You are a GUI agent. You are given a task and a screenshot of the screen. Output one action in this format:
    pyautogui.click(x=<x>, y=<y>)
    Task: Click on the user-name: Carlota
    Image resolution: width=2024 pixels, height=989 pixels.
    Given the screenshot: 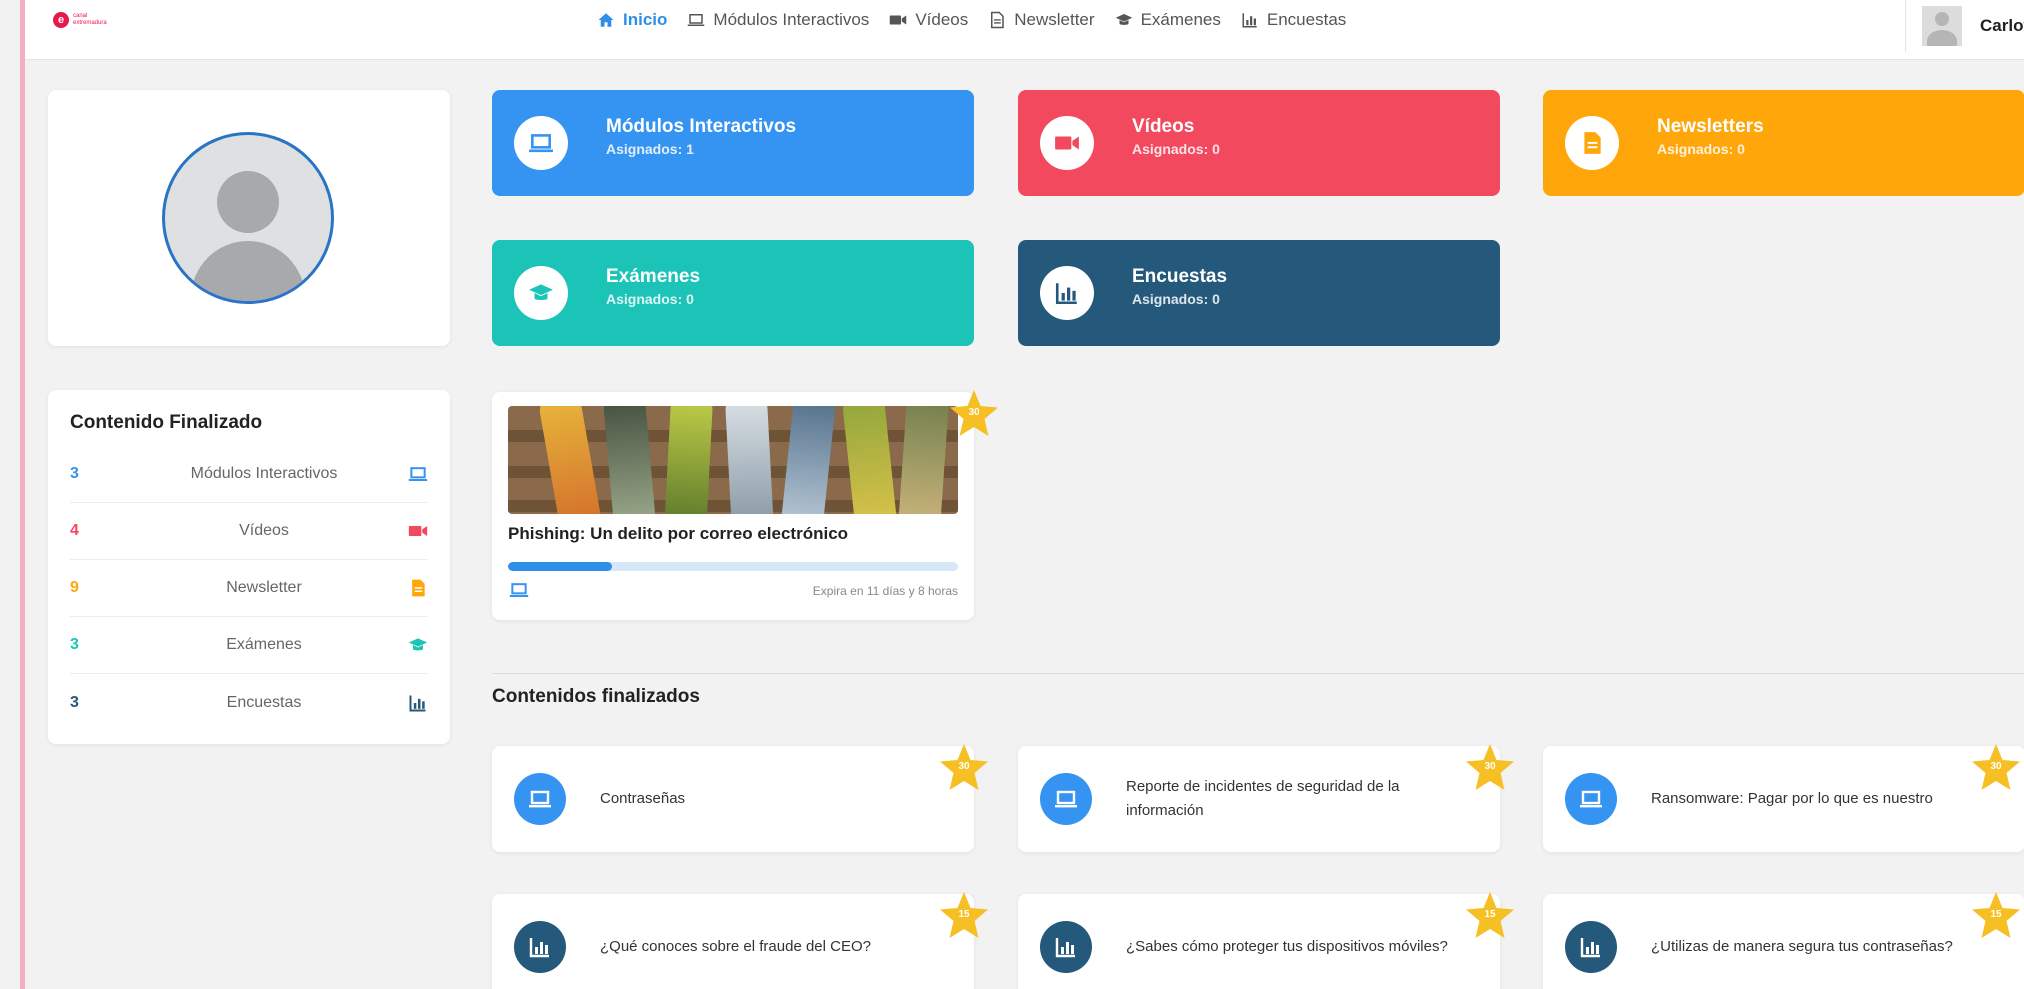 What is the action you would take?
    pyautogui.click(x=2002, y=25)
    